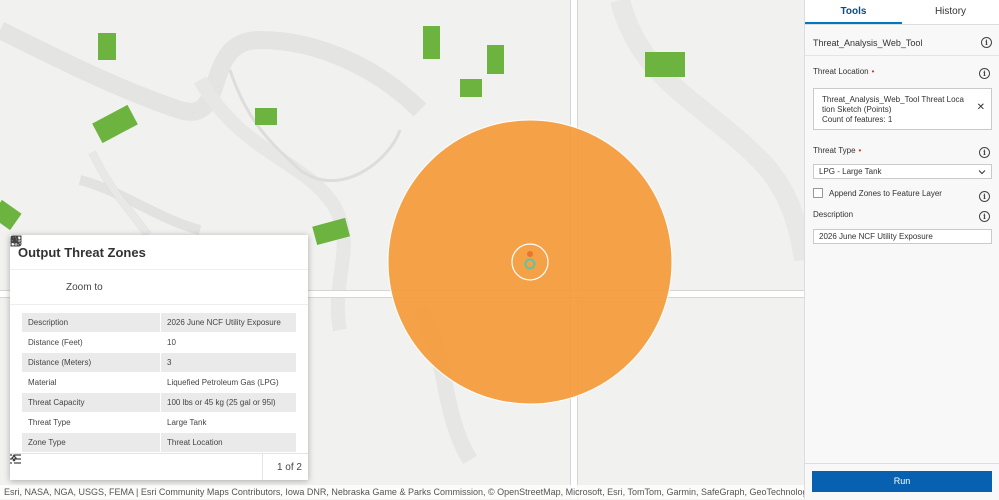  I want to click on description-input: 2026 June NCF Utility Exposure, so click(902, 236).